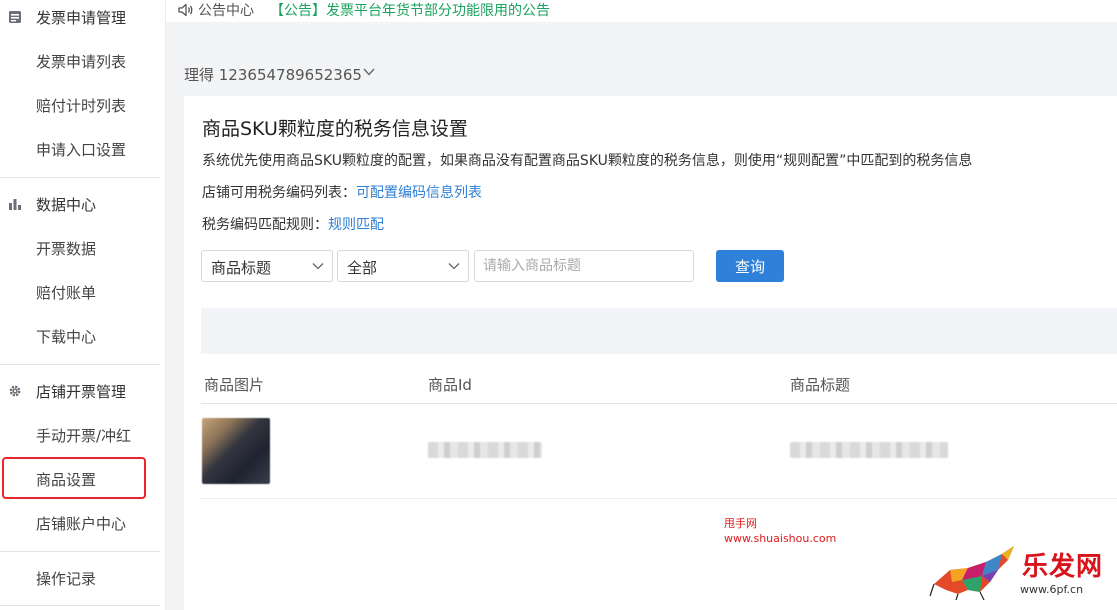 Image resolution: width=1117 pixels, height=610 pixels. I want to click on account-selector: 理得 123654789652365, so click(641, 70).